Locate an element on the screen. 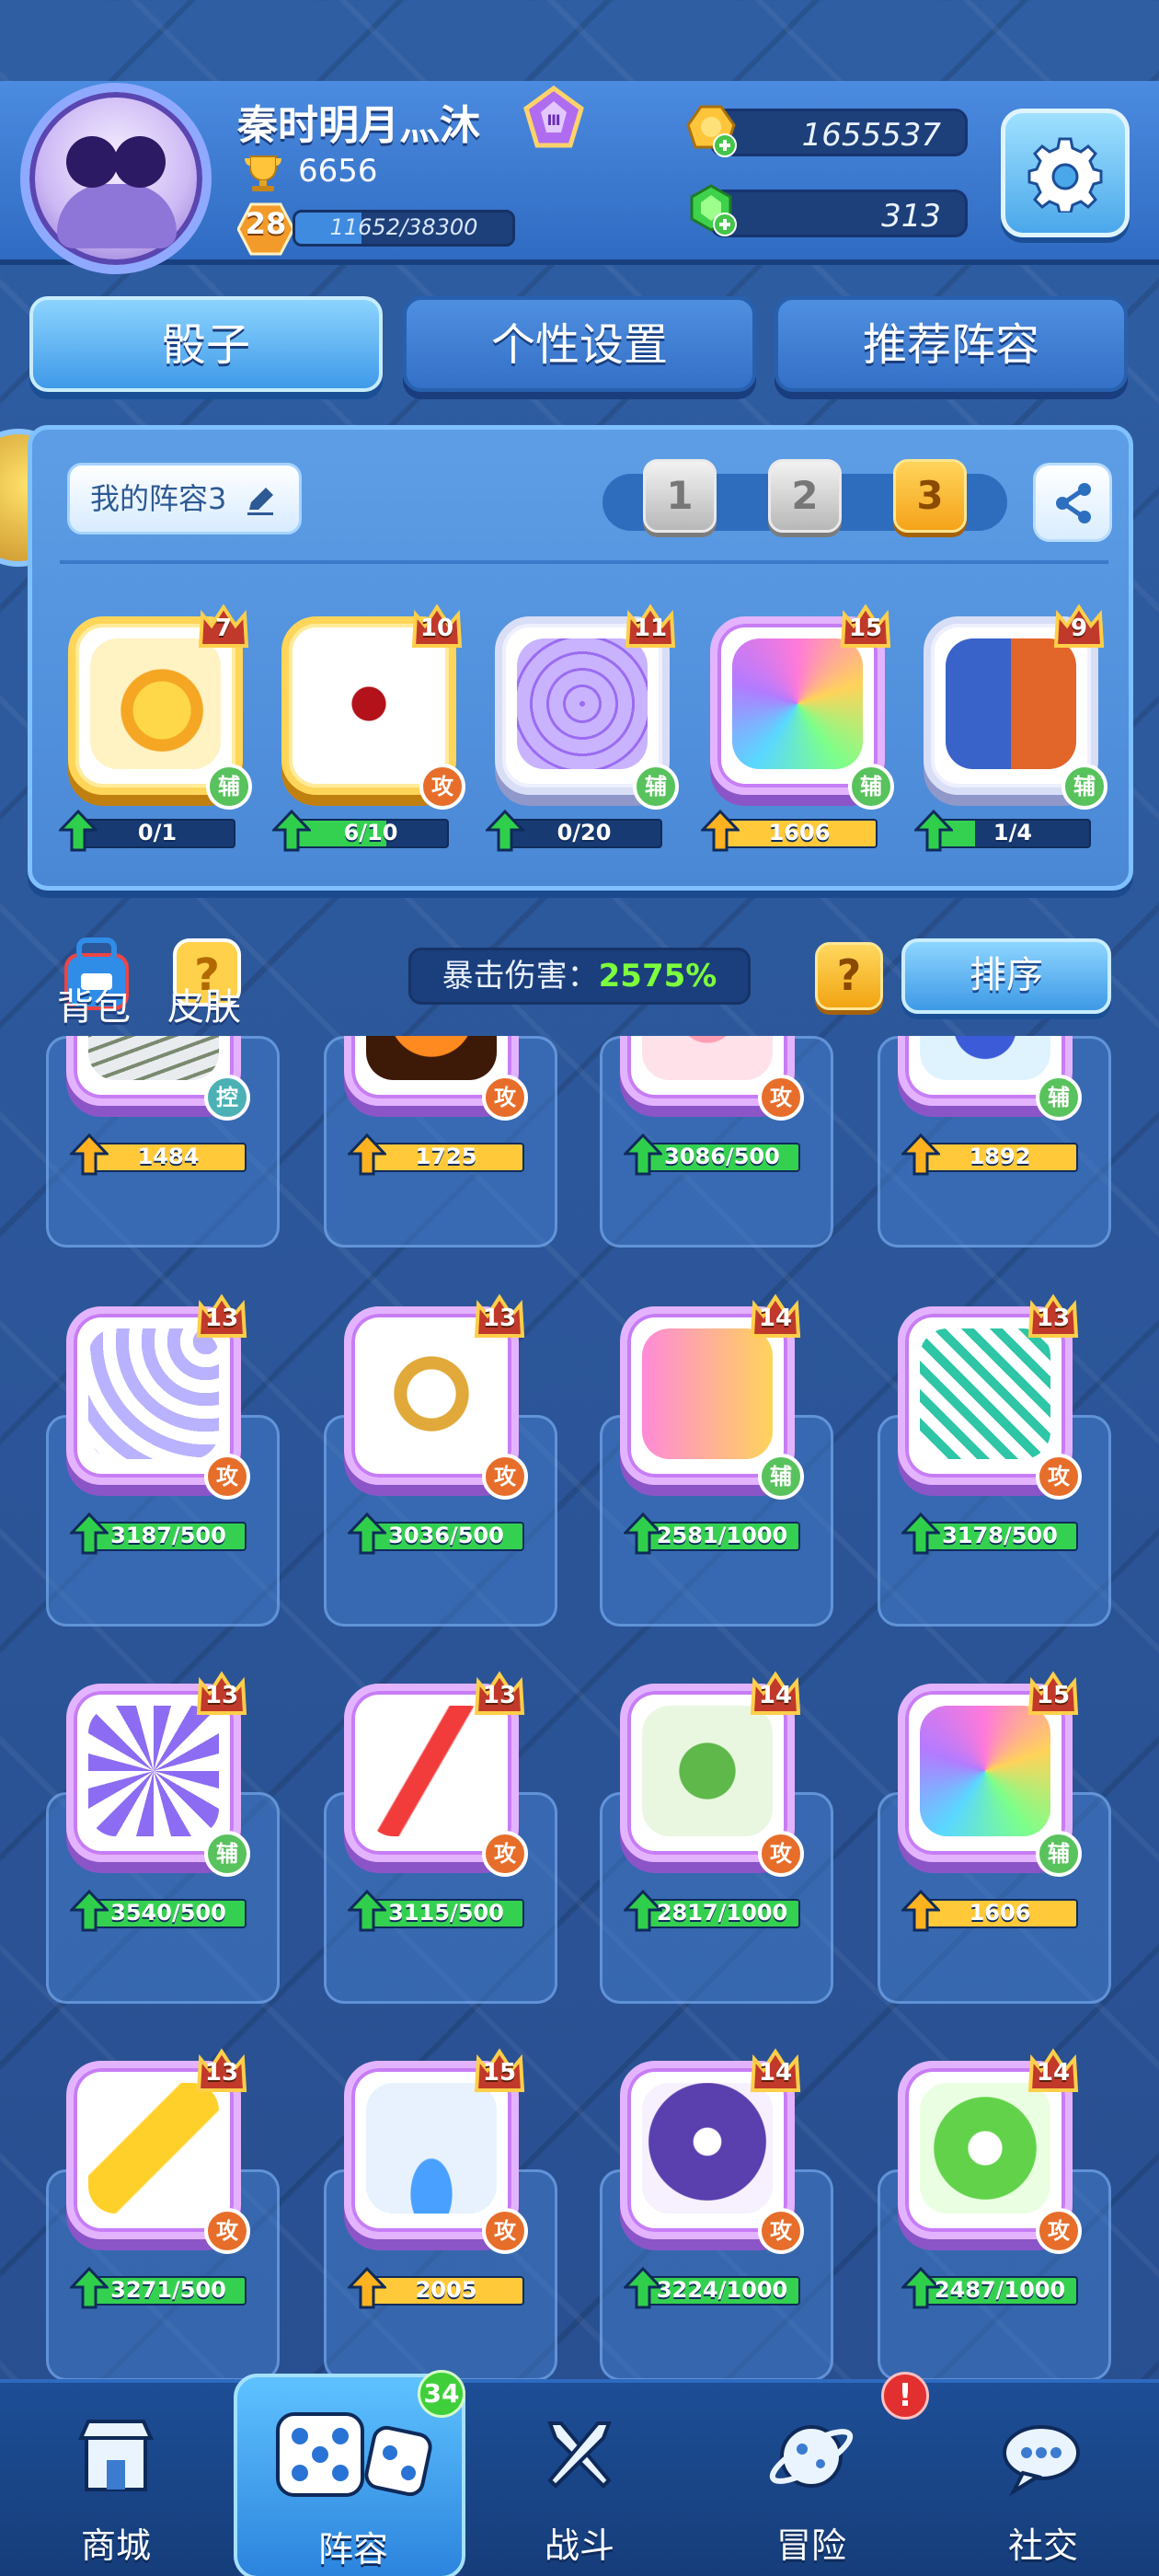 This screenshot has width=1159, height=2576. deck-name-button: 我的阵容3 is located at coordinates (184, 499).